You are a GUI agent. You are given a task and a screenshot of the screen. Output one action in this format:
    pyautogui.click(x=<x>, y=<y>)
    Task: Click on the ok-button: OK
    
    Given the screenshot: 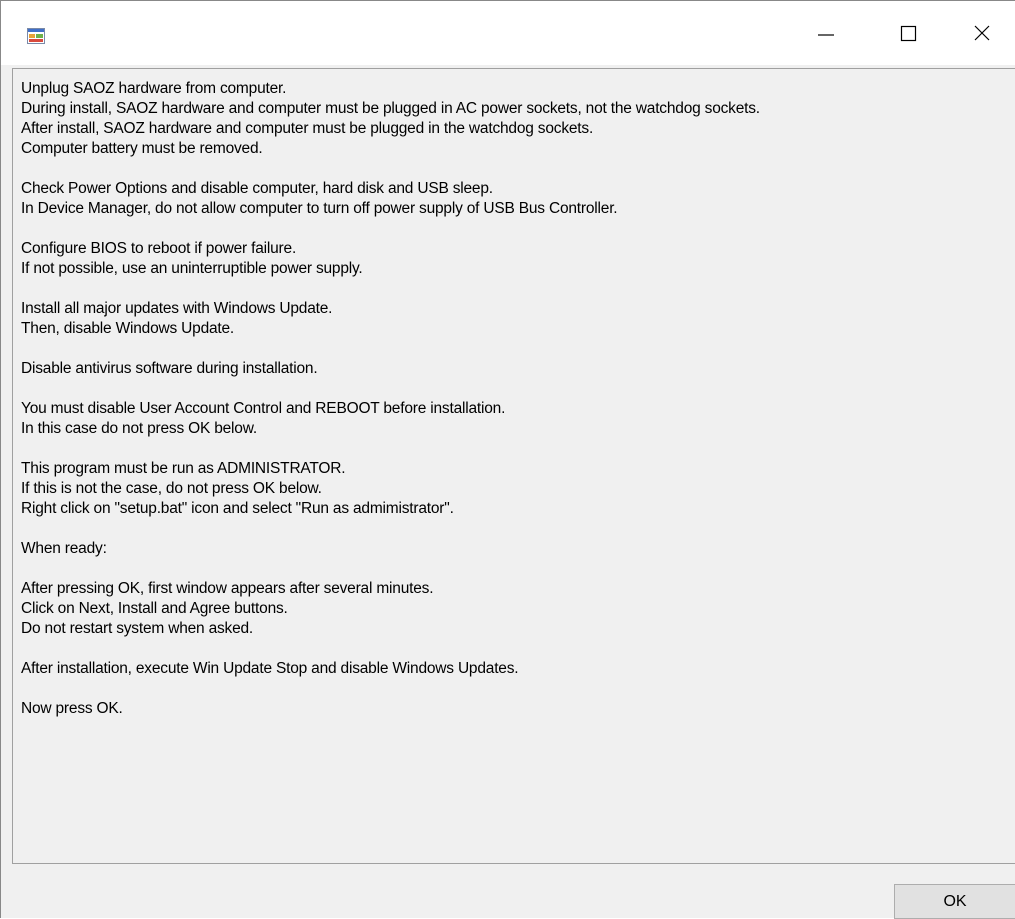 What is the action you would take?
    pyautogui.click(x=954, y=901)
    